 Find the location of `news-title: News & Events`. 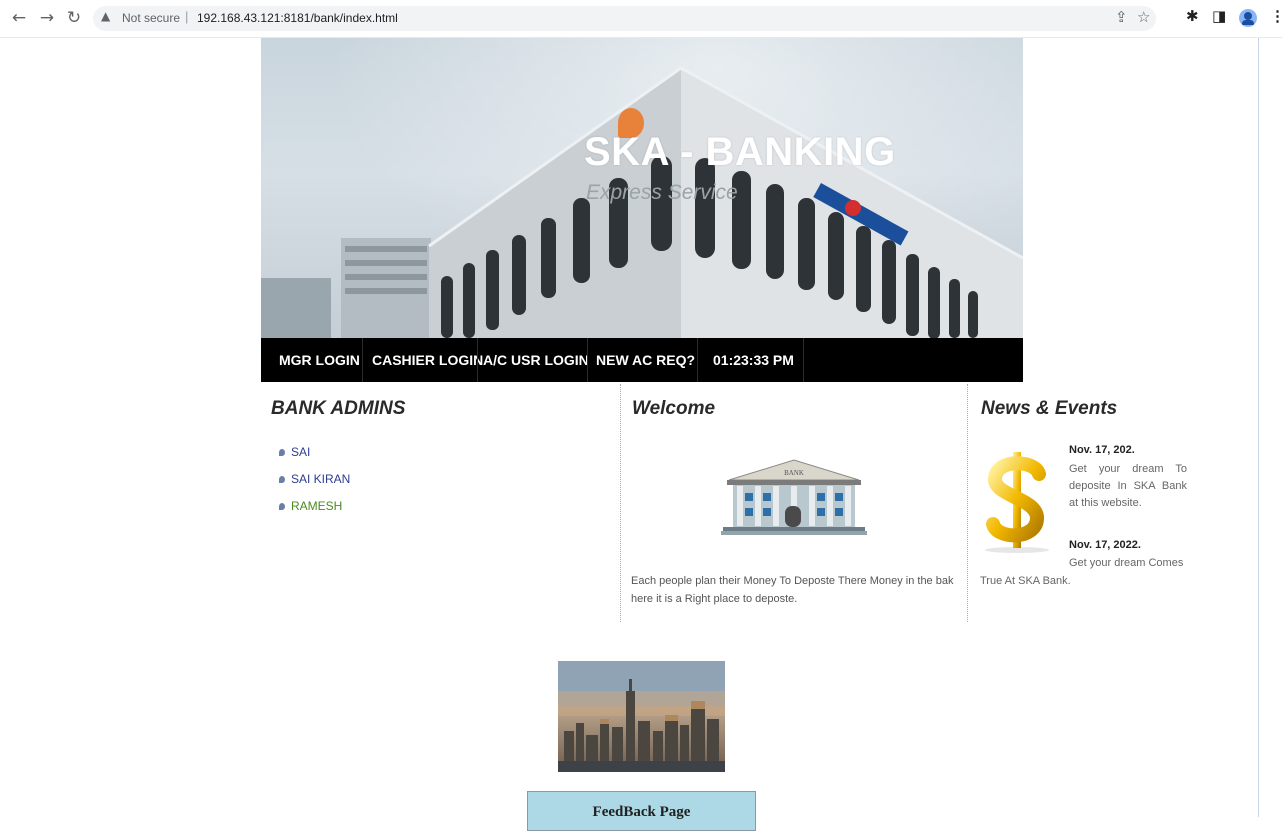

news-title: News & Events is located at coordinates (1049, 408).